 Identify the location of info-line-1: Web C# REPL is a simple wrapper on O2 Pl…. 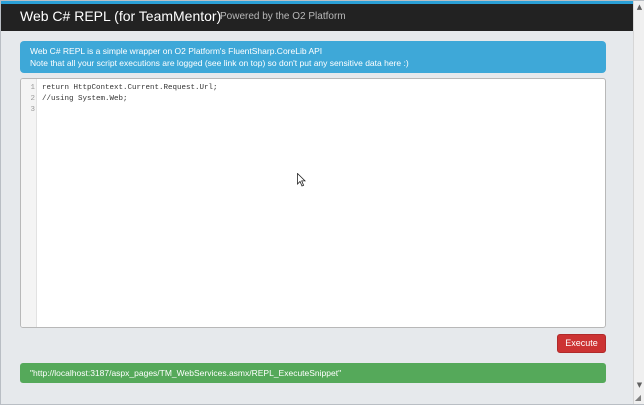
(176, 51).